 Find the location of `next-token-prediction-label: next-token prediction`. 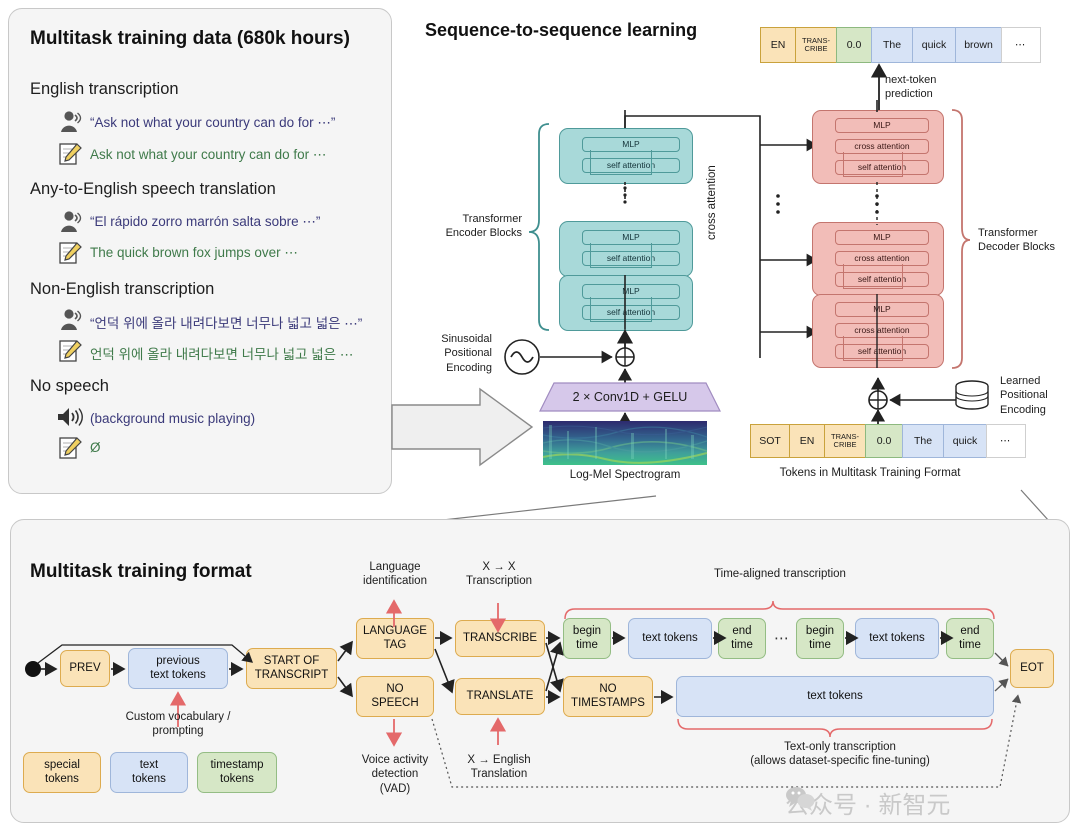

next-token-prediction-label: next-token prediction is located at coordinates (911, 87).